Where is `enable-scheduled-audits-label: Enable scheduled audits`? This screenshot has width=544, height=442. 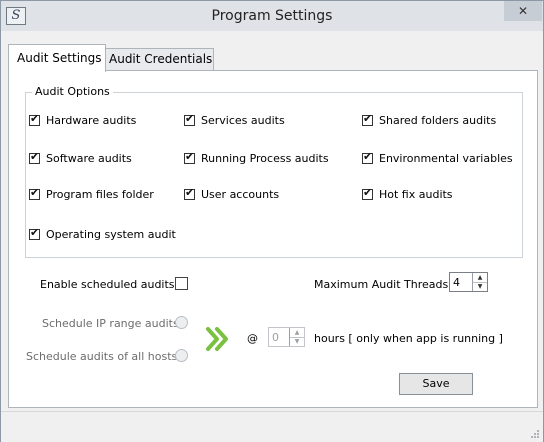
enable-scheduled-audits-label: Enable scheduled audits is located at coordinates (107, 284).